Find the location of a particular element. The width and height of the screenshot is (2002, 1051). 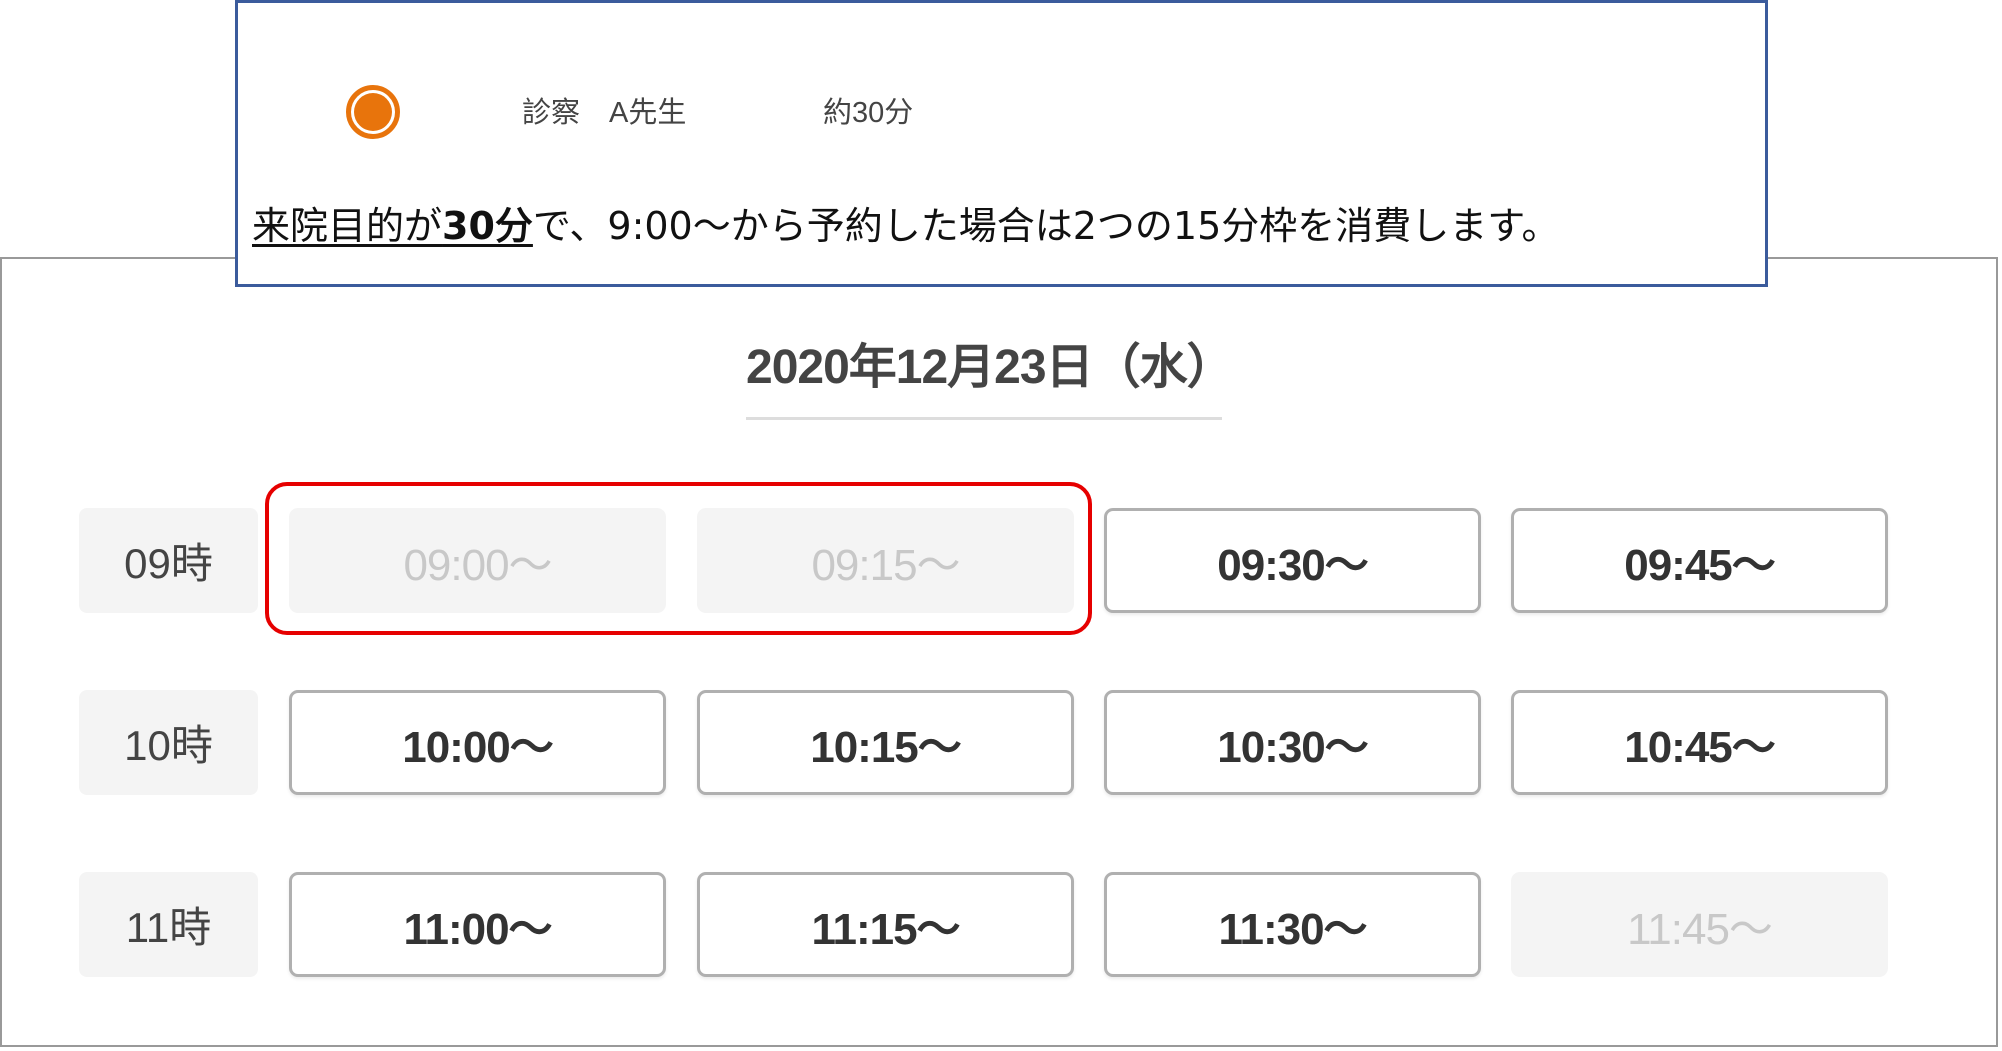

time-slot-1130: 11:30～ is located at coordinates (1292, 924).